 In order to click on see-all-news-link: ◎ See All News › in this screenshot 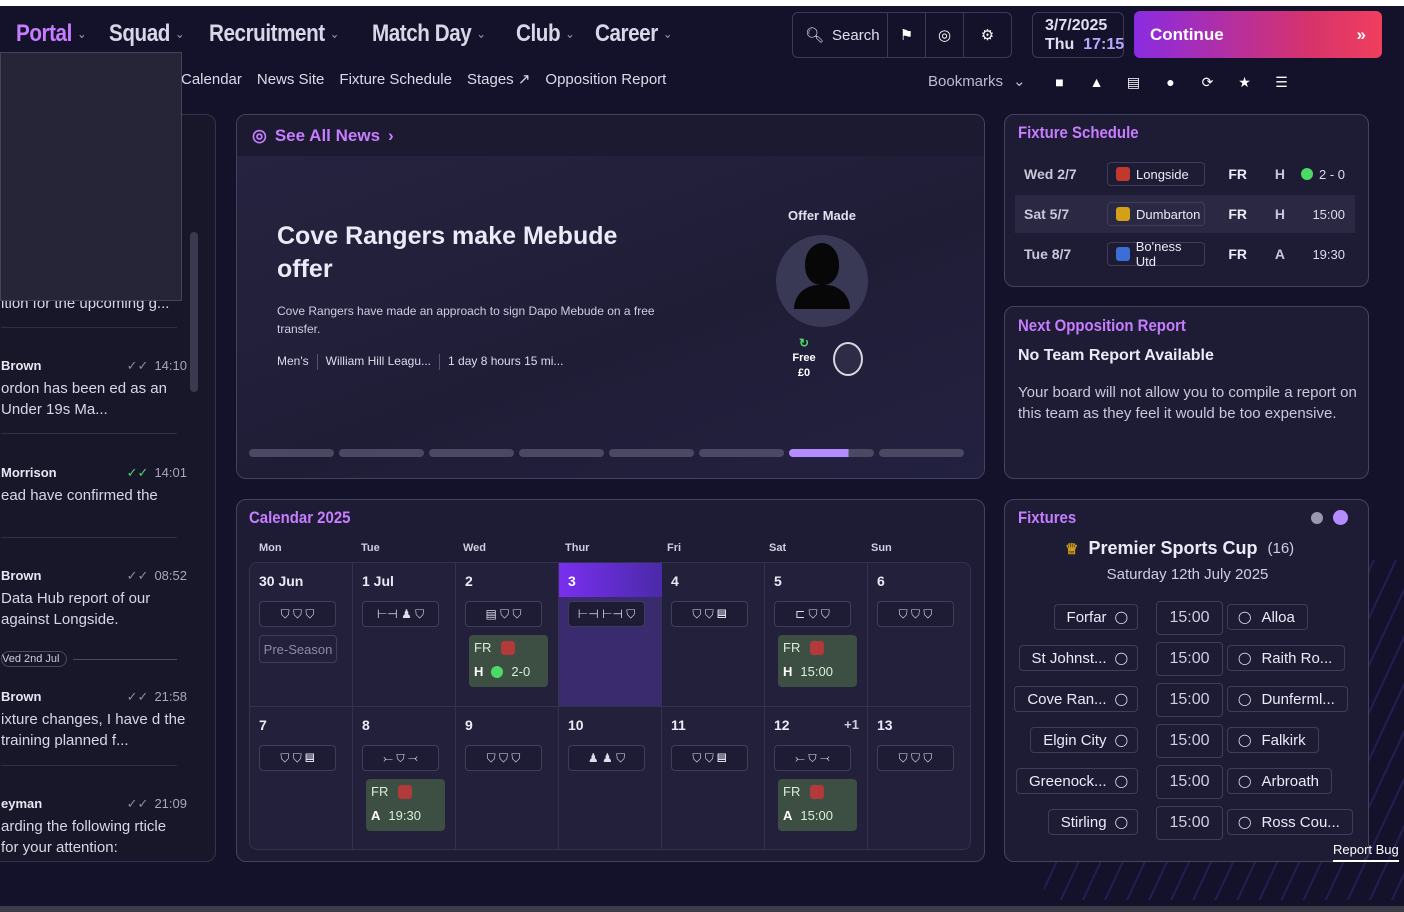, I will do `click(610, 135)`.